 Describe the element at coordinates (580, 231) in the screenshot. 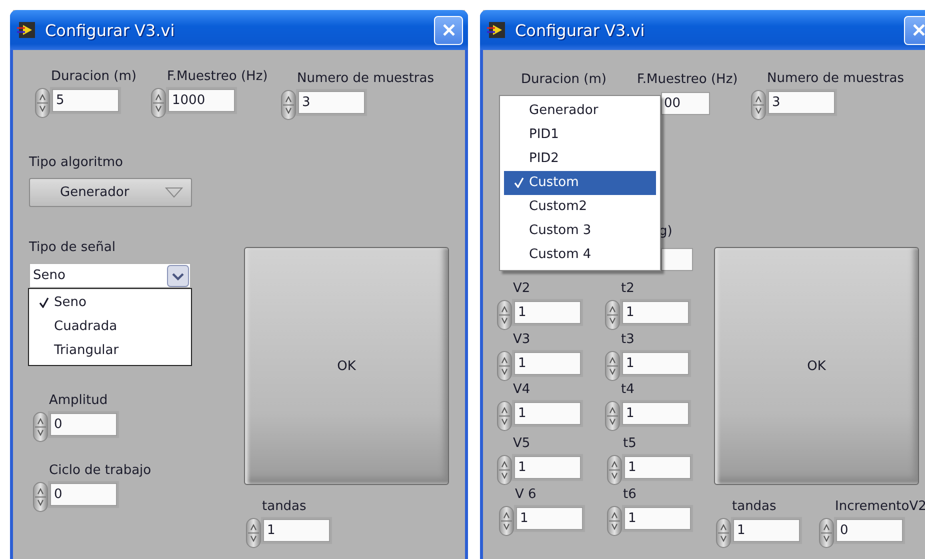

I see `menu-item: Custom 3` at that location.